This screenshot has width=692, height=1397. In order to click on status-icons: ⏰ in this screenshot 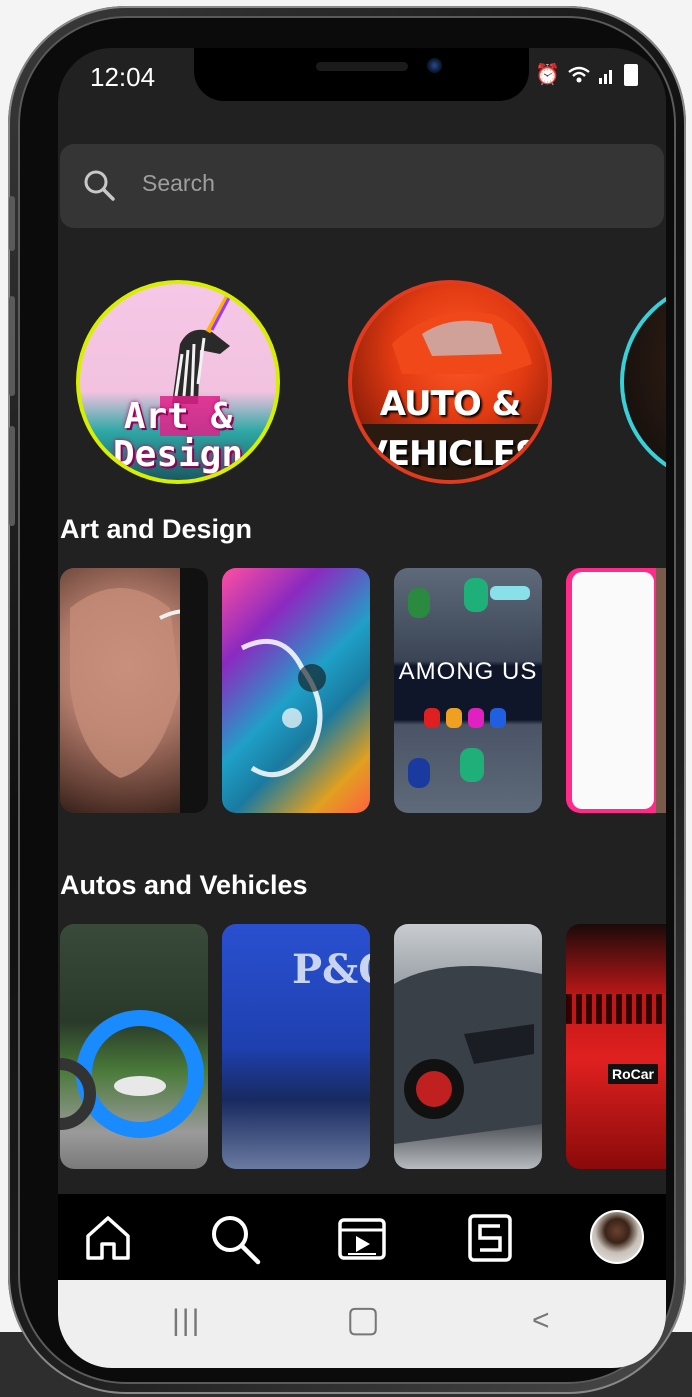, I will do `click(586, 74)`.